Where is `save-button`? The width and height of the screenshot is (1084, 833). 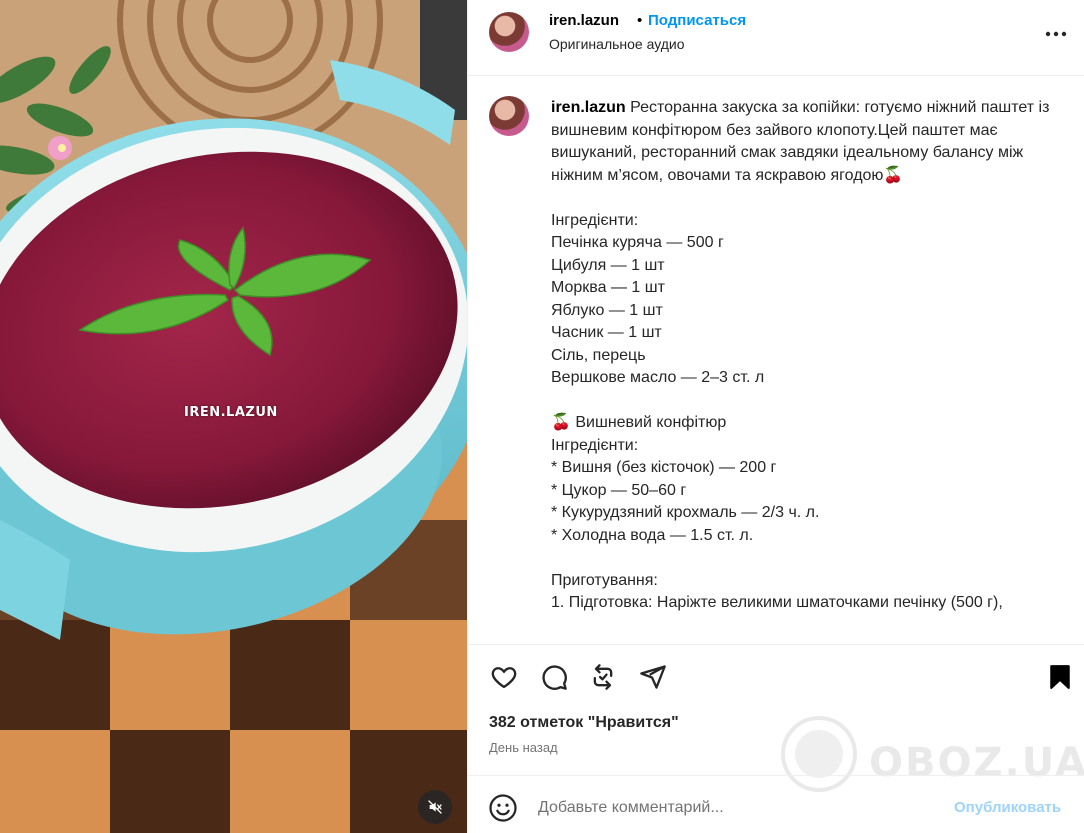
save-button is located at coordinates (1060, 677).